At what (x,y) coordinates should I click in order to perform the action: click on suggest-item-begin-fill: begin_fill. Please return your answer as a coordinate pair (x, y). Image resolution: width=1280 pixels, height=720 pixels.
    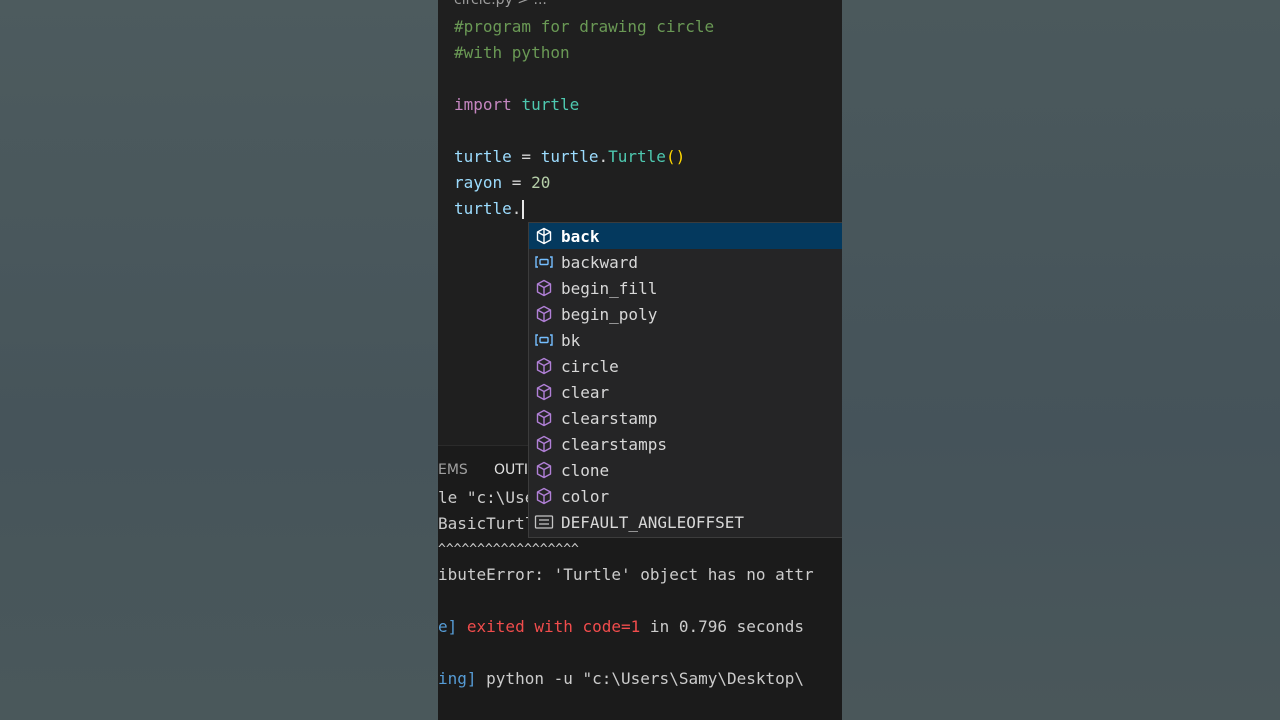
    Looking at the image, I should click on (685, 288).